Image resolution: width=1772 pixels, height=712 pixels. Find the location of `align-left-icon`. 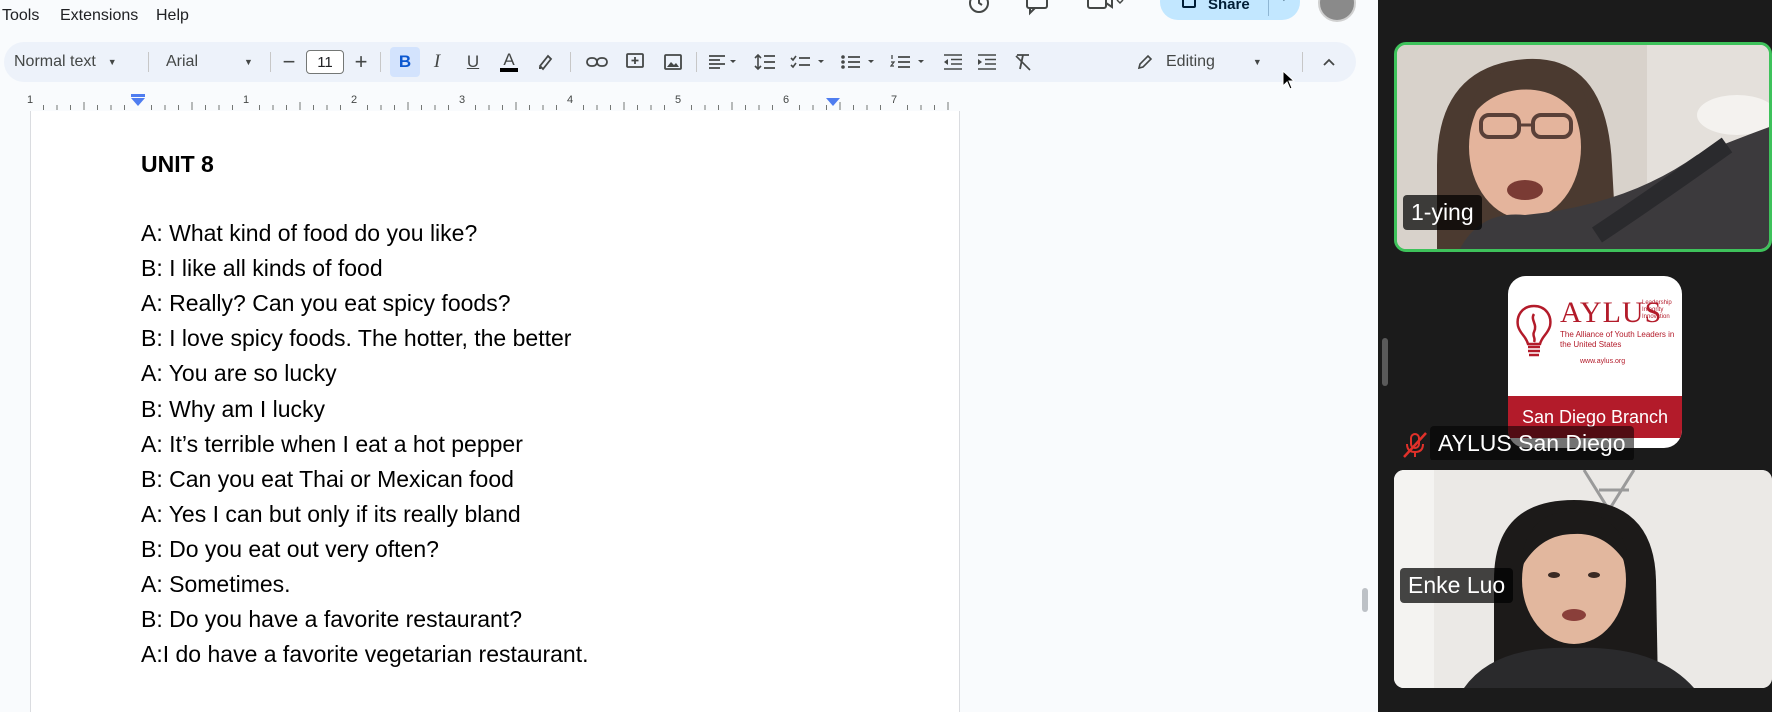

align-left-icon is located at coordinates (722, 62).